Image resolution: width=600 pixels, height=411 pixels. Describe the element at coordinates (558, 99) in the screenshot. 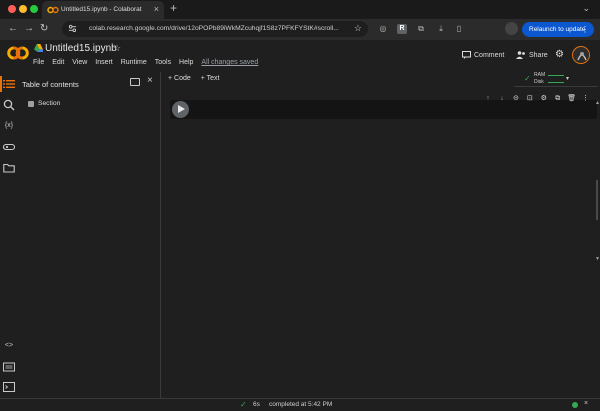

I see `mirror-cell-icon: ⧉` at that location.